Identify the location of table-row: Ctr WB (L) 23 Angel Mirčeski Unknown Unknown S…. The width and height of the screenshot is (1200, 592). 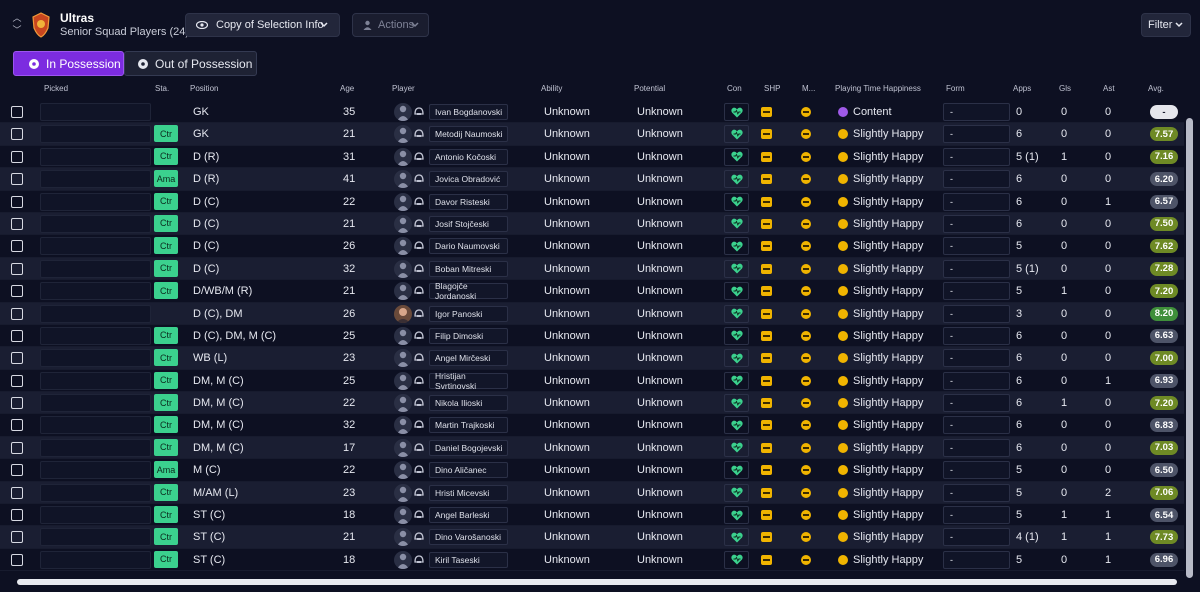
(592, 358).